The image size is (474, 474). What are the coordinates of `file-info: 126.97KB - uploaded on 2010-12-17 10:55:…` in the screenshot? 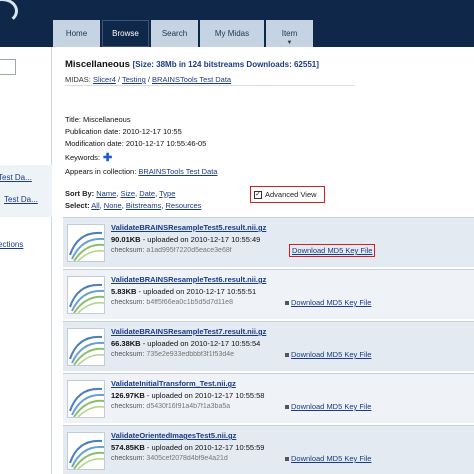 It's located at (188, 395).